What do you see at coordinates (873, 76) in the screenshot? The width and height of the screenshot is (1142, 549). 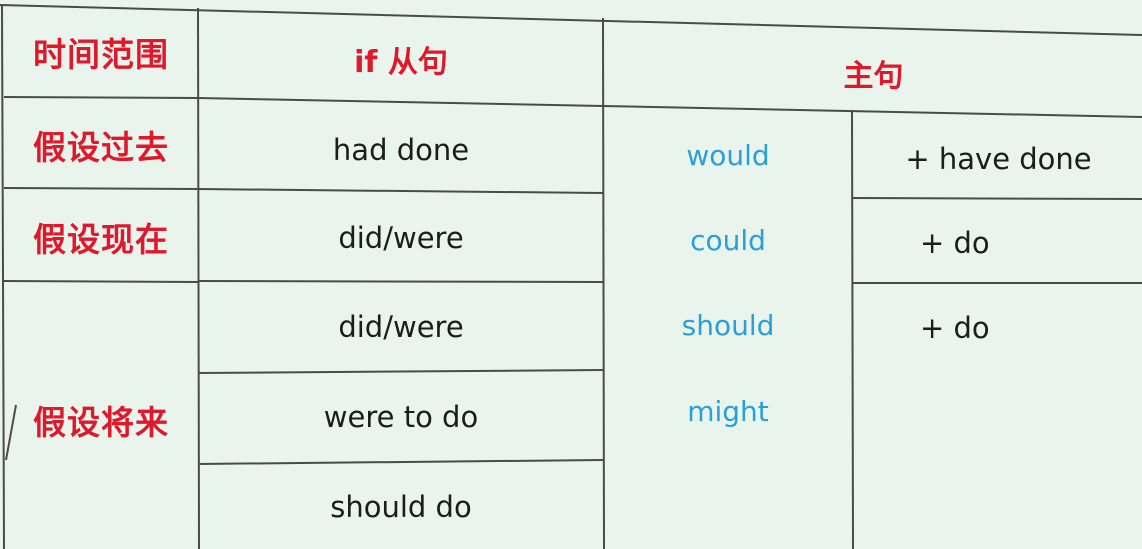 I see `header-main-clause: 主句` at bounding box center [873, 76].